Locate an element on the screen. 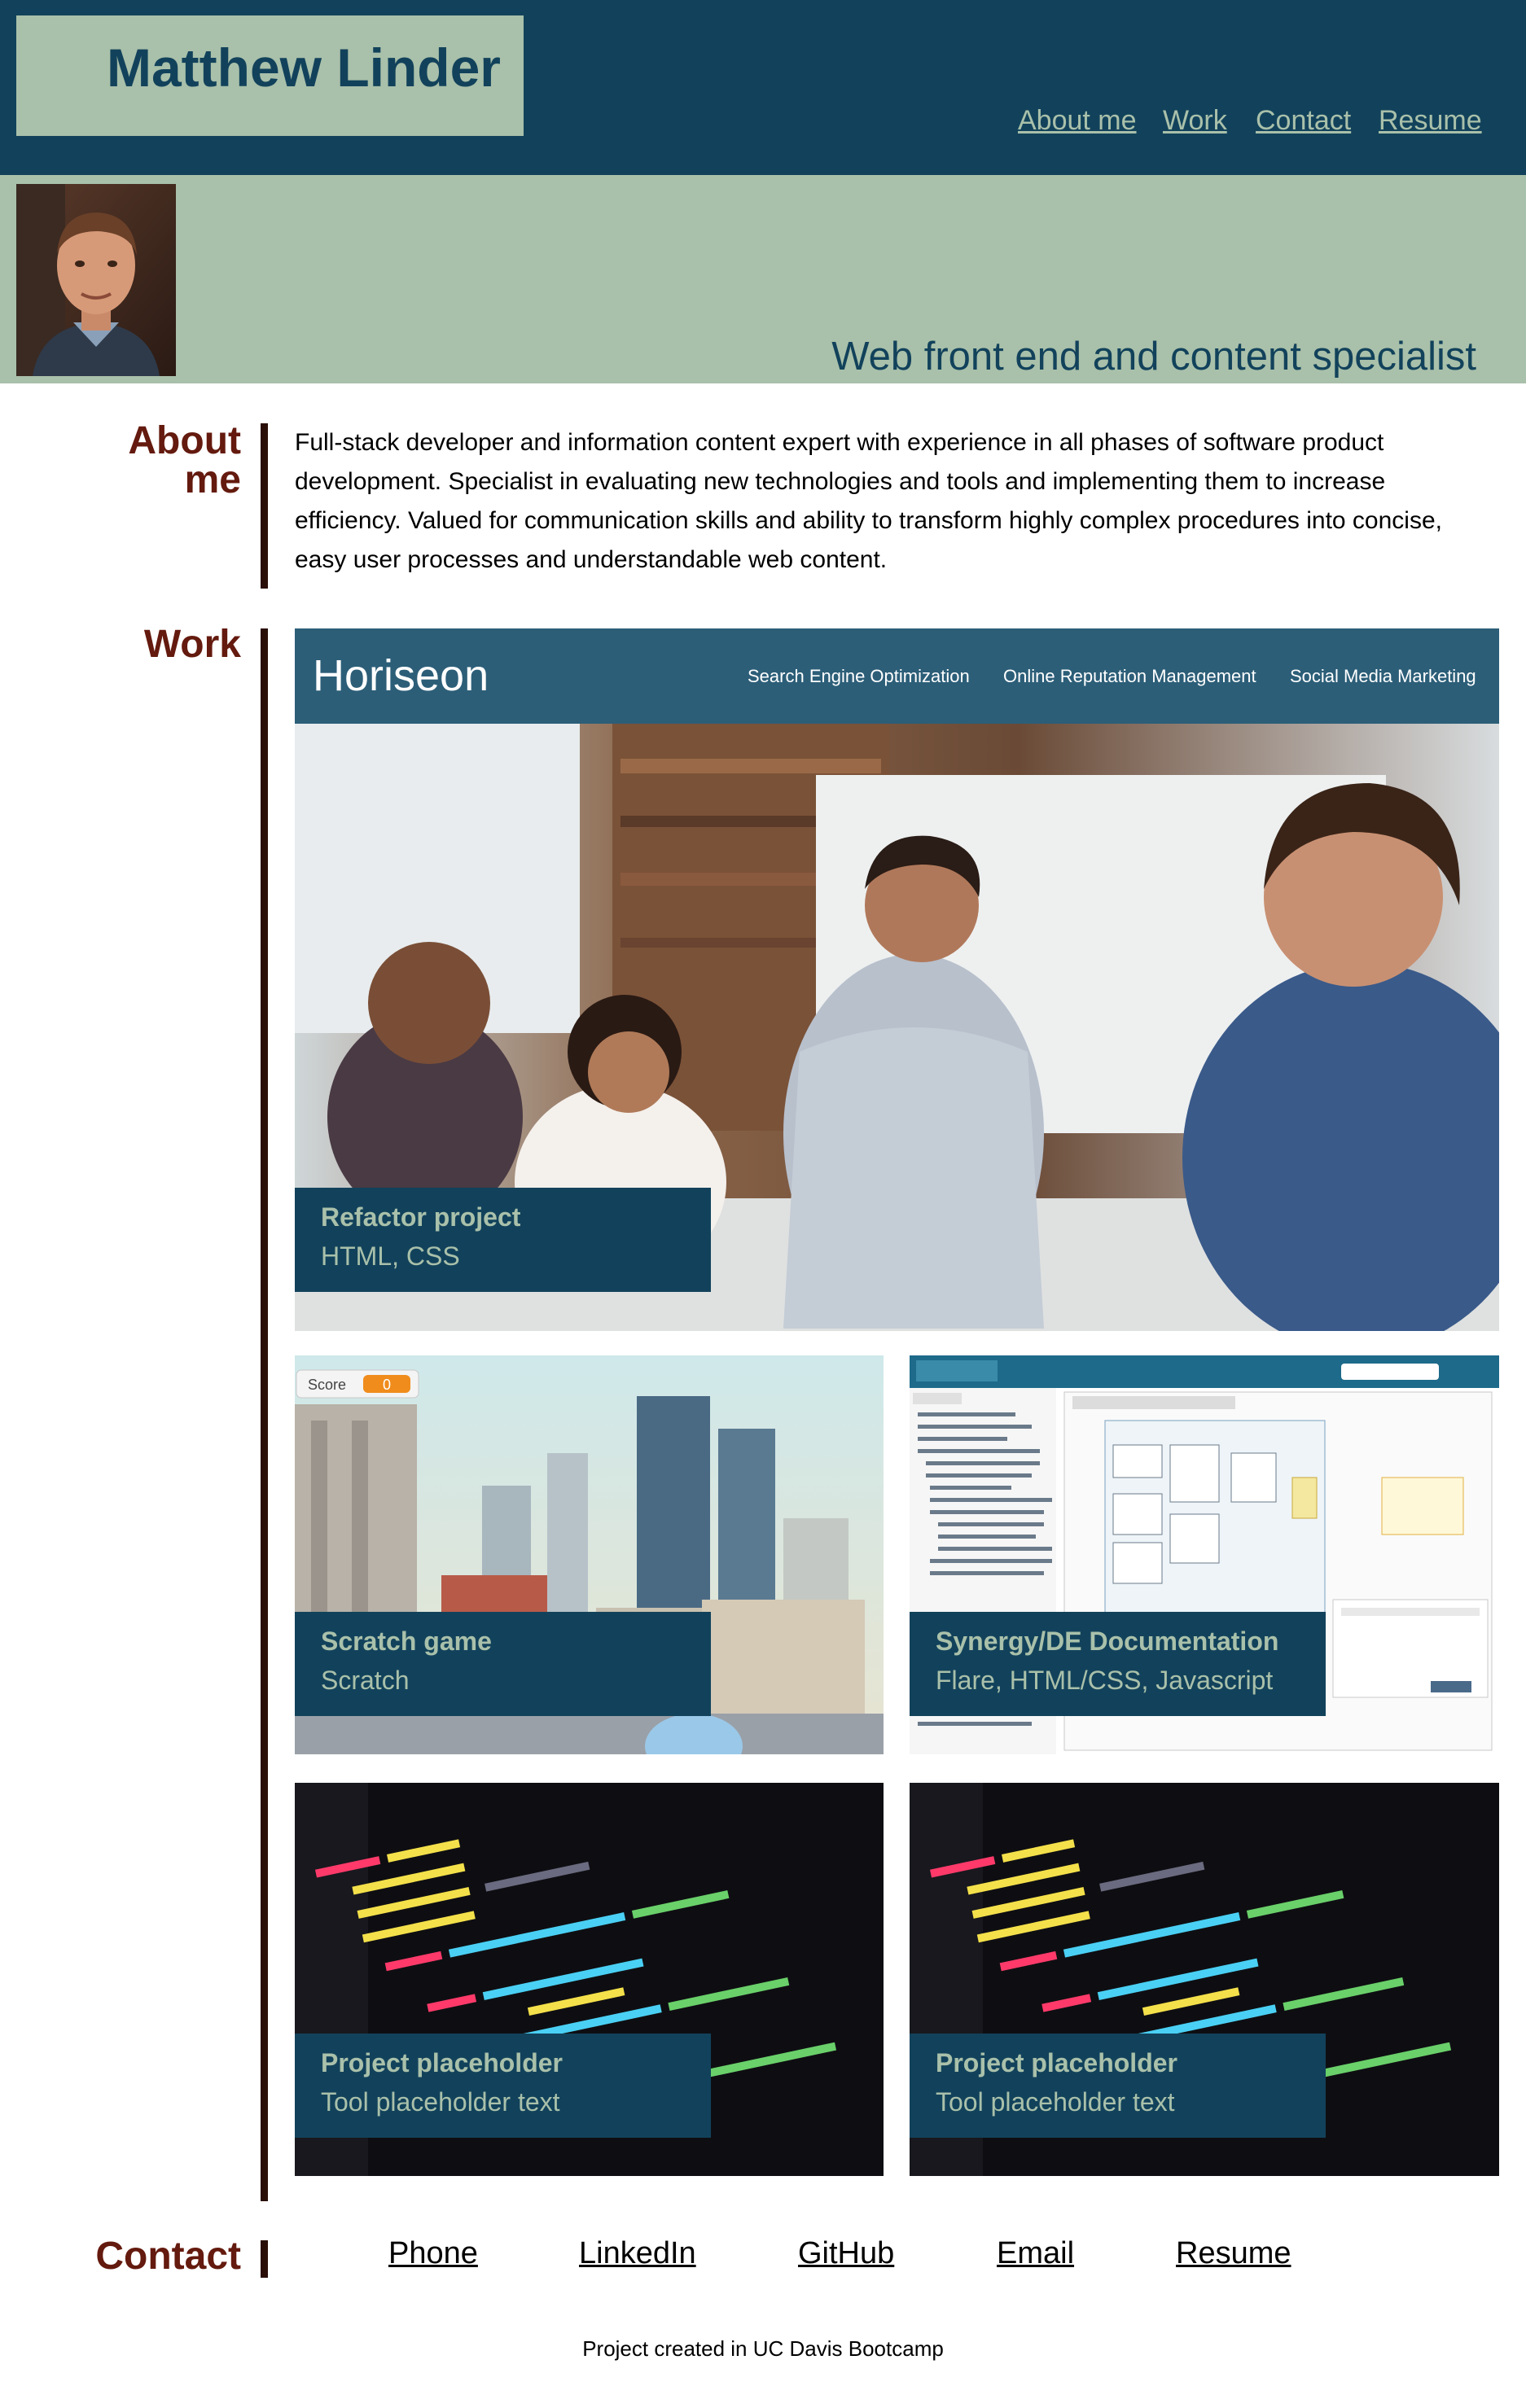 This screenshot has height=2408, width=1526. work-rule is located at coordinates (264, 1415).